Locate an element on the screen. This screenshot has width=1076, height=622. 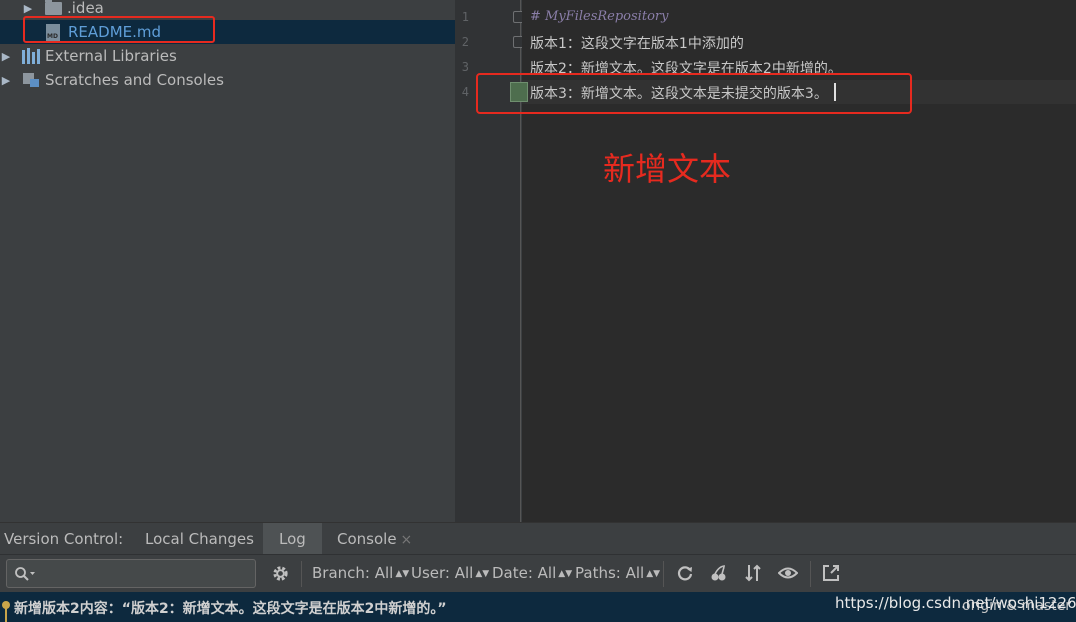
code-line-1: # MyFilesRepository is located at coordinates (599, 16).